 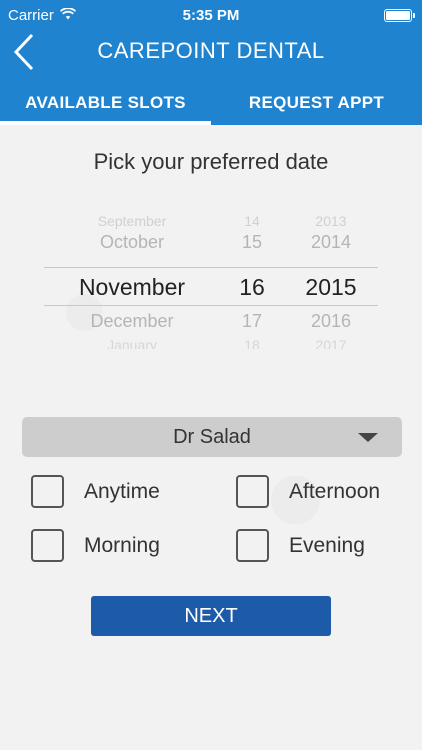 I want to click on page-title: CAREPOINT DENTAL, so click(x=211, y=50).